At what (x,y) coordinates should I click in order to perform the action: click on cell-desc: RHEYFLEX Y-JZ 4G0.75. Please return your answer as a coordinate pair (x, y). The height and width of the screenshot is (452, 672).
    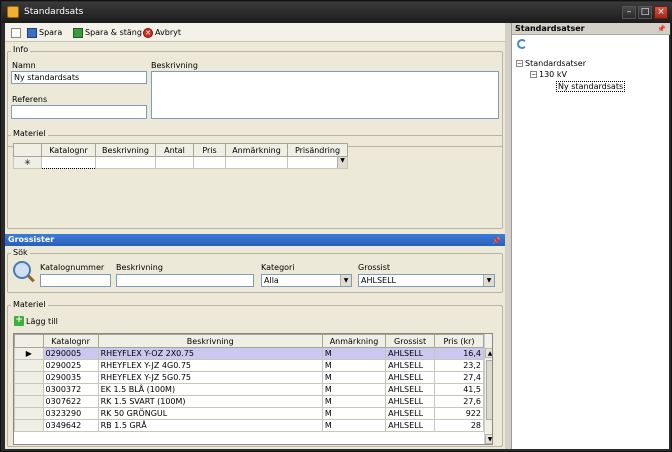
    Looking at the image, I should click on (210, 365).